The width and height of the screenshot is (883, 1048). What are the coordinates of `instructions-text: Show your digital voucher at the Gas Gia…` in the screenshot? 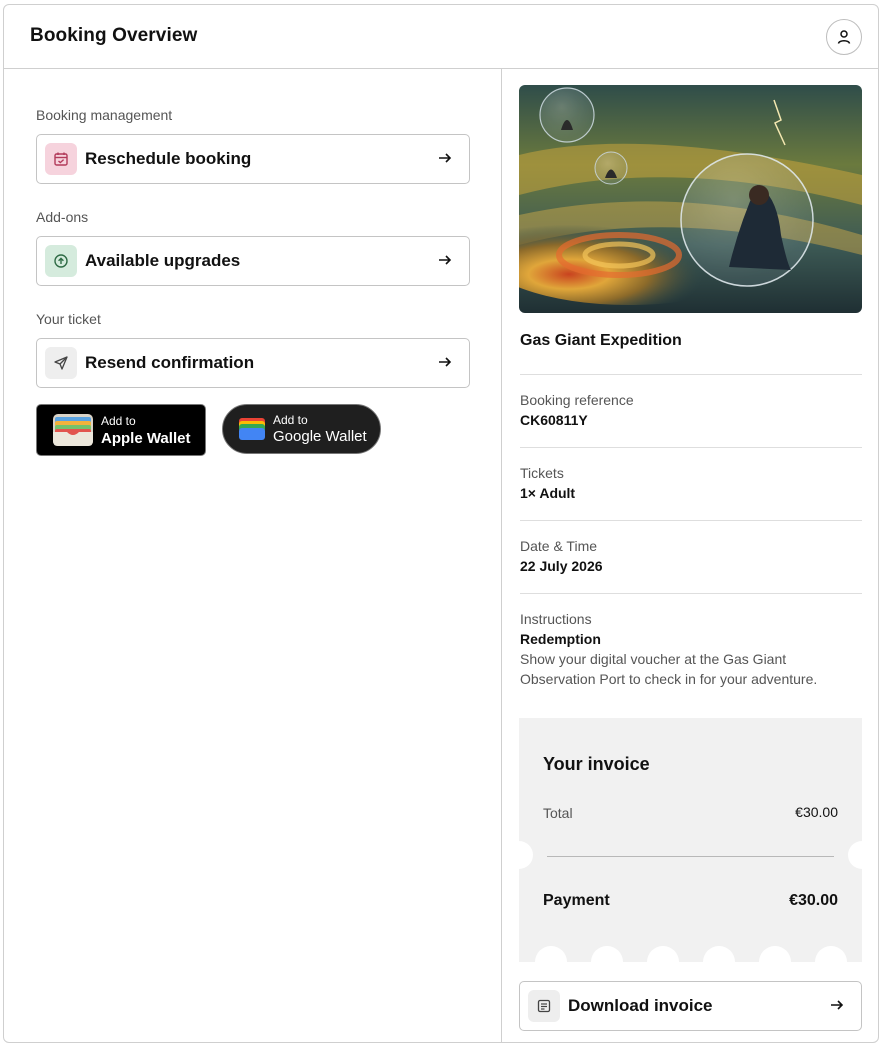 It's located at (669, 669).